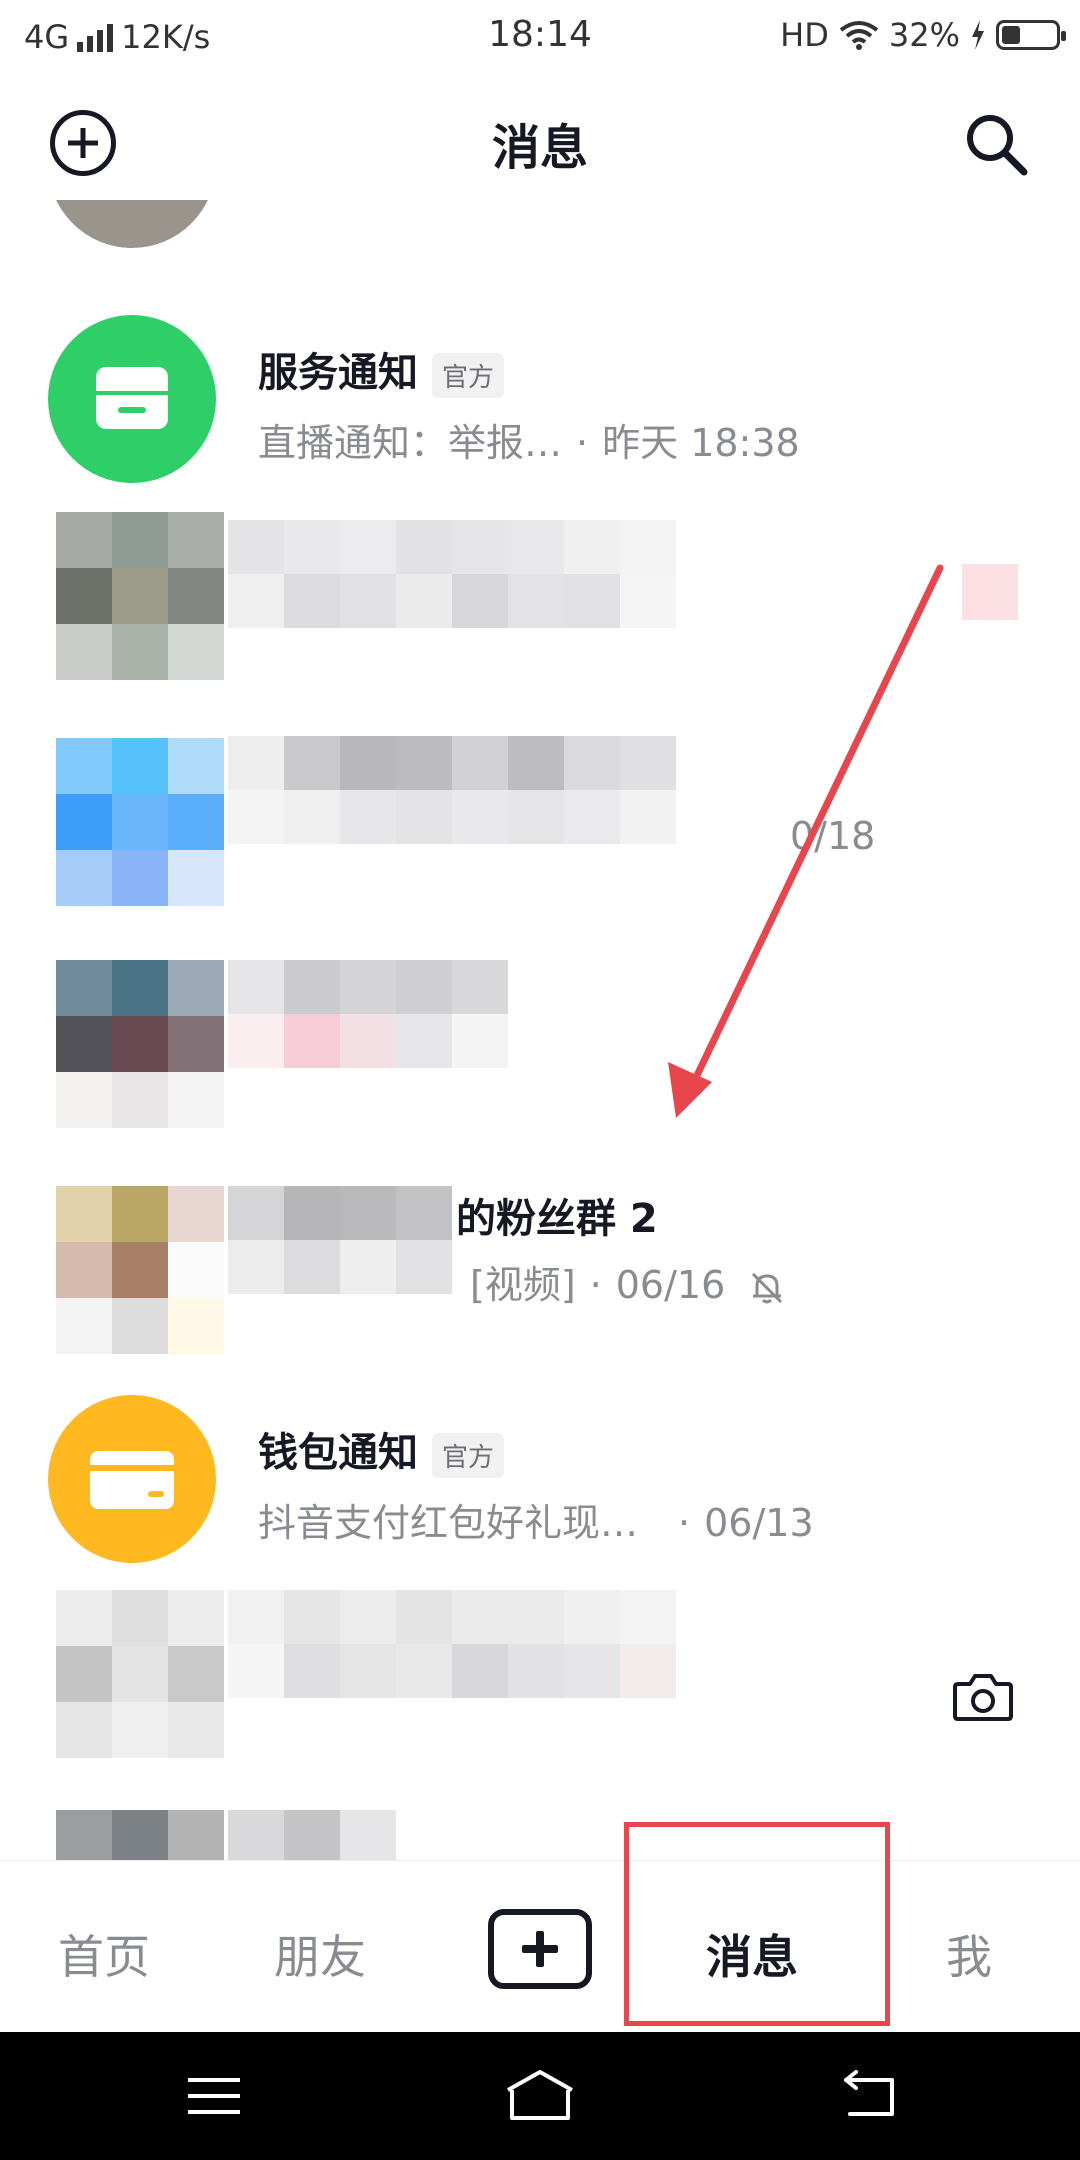 The image size is (1080, 2160). I want to click on row-subtitle: 直播通知：举报… · 昨天 18:38, so click(529, 439).